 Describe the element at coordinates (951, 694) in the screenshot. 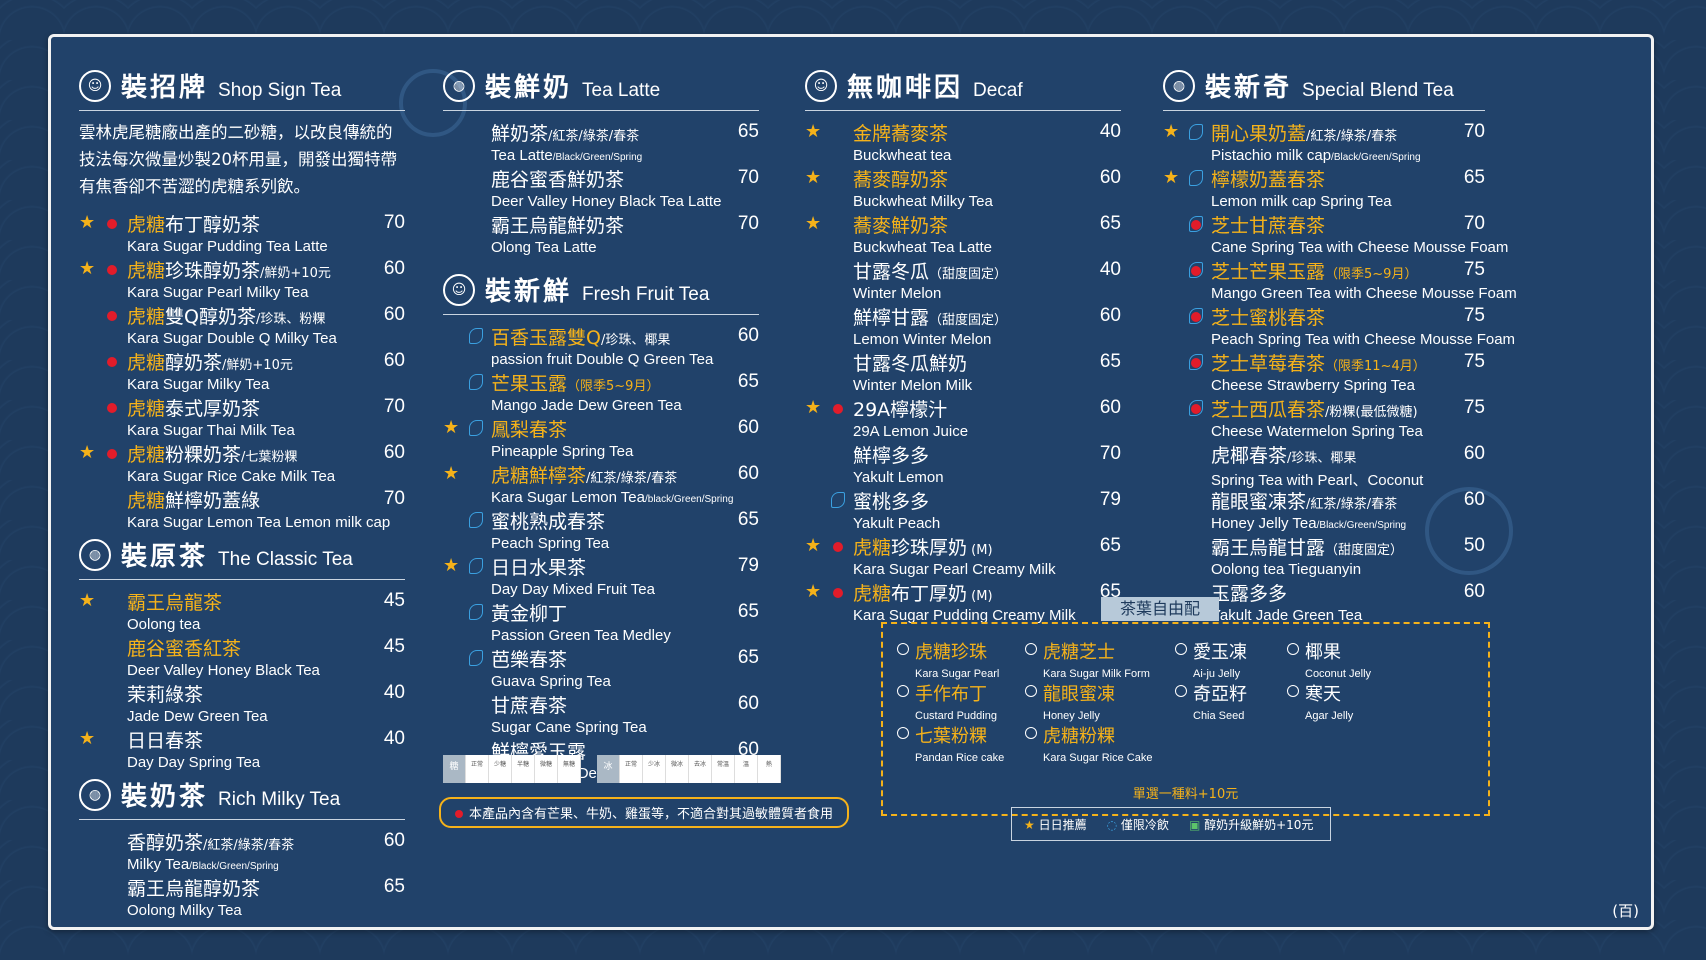

I see `topping-name: 手作布丁` at that location.